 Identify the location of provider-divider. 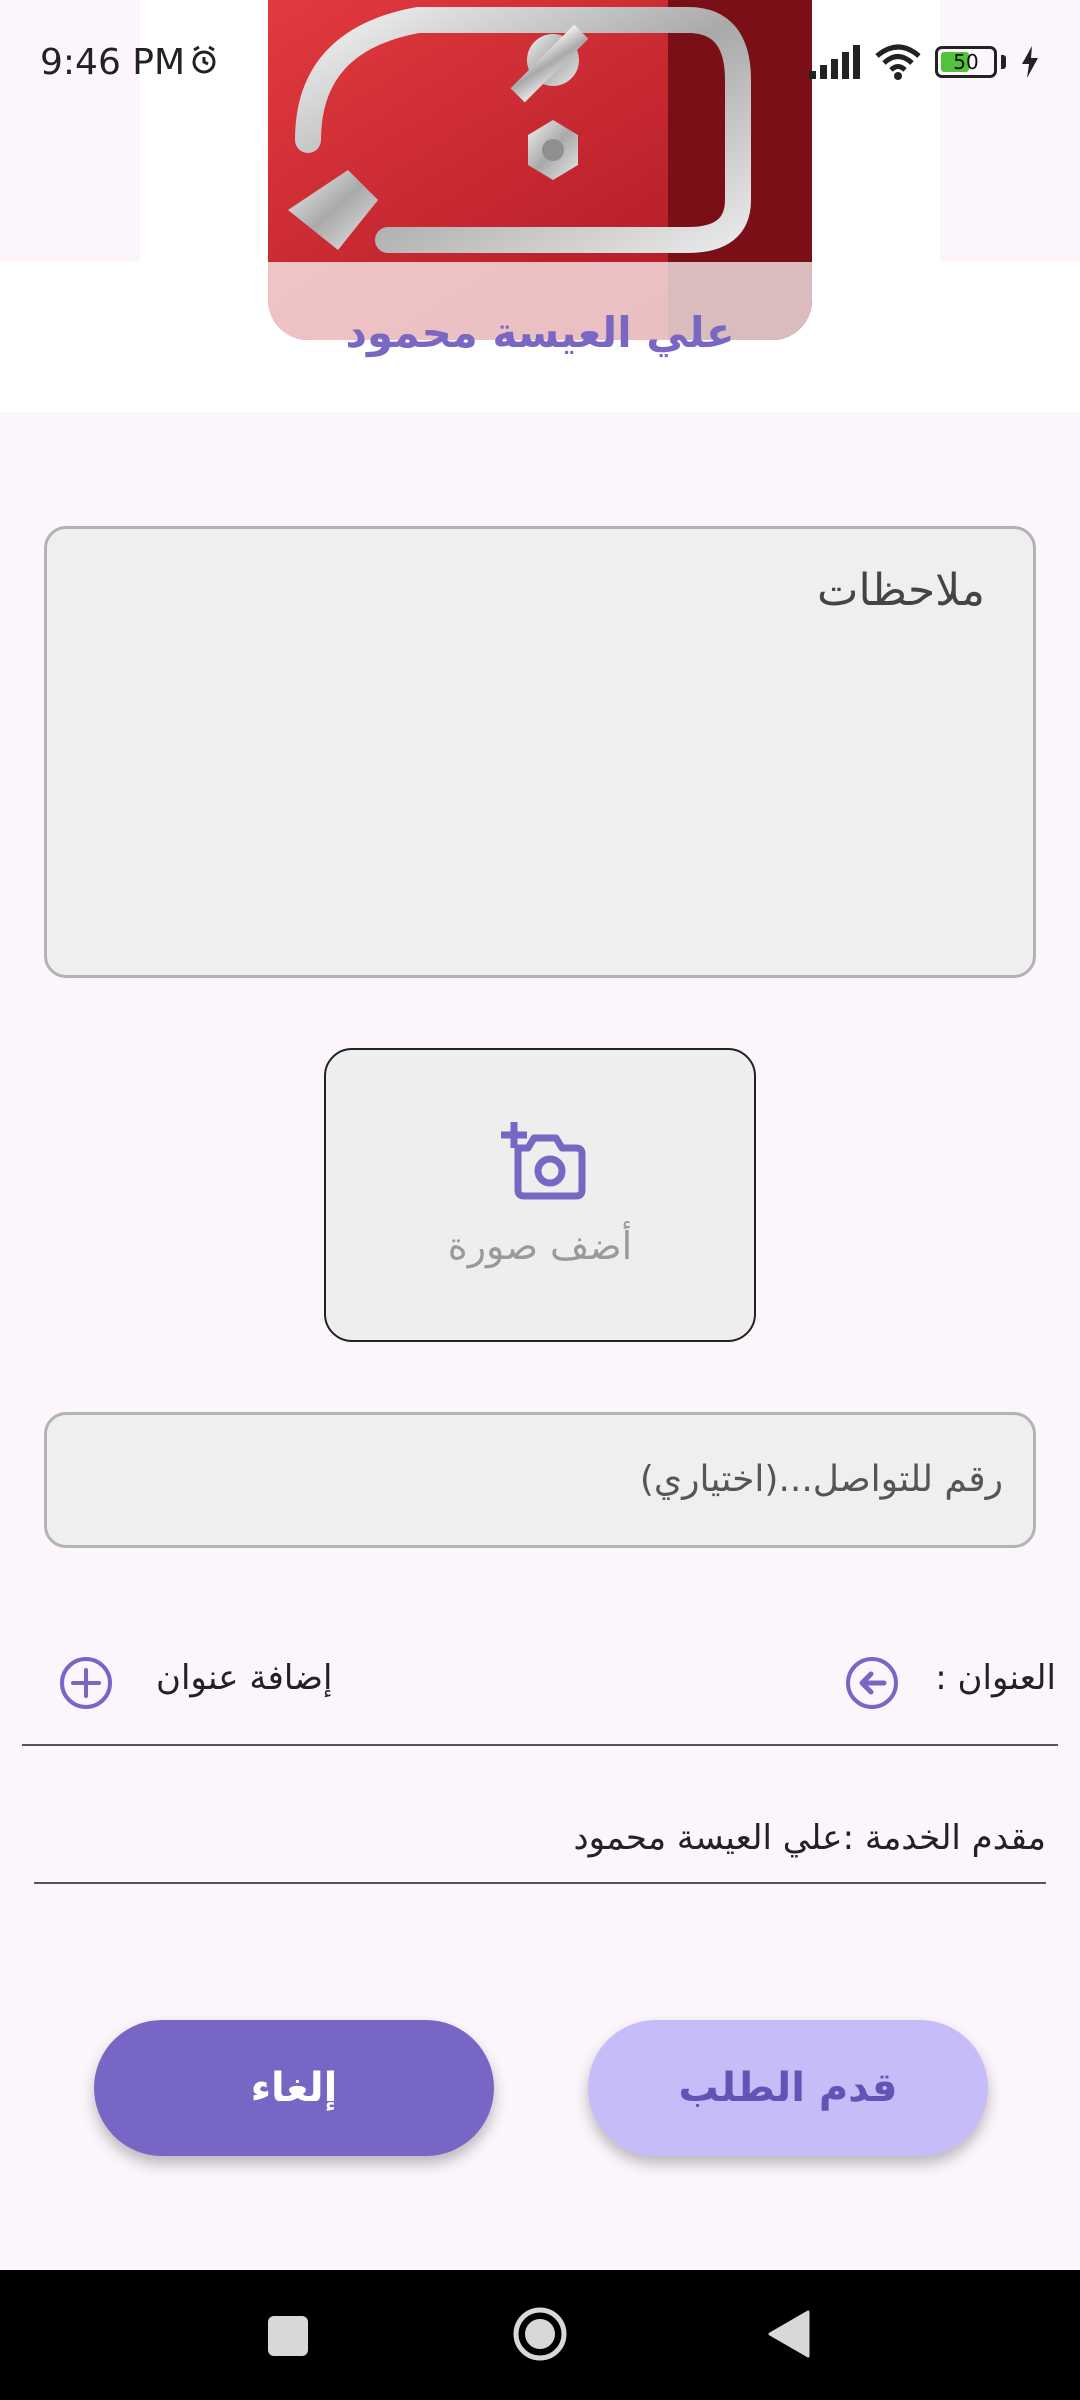
(540, 1883).